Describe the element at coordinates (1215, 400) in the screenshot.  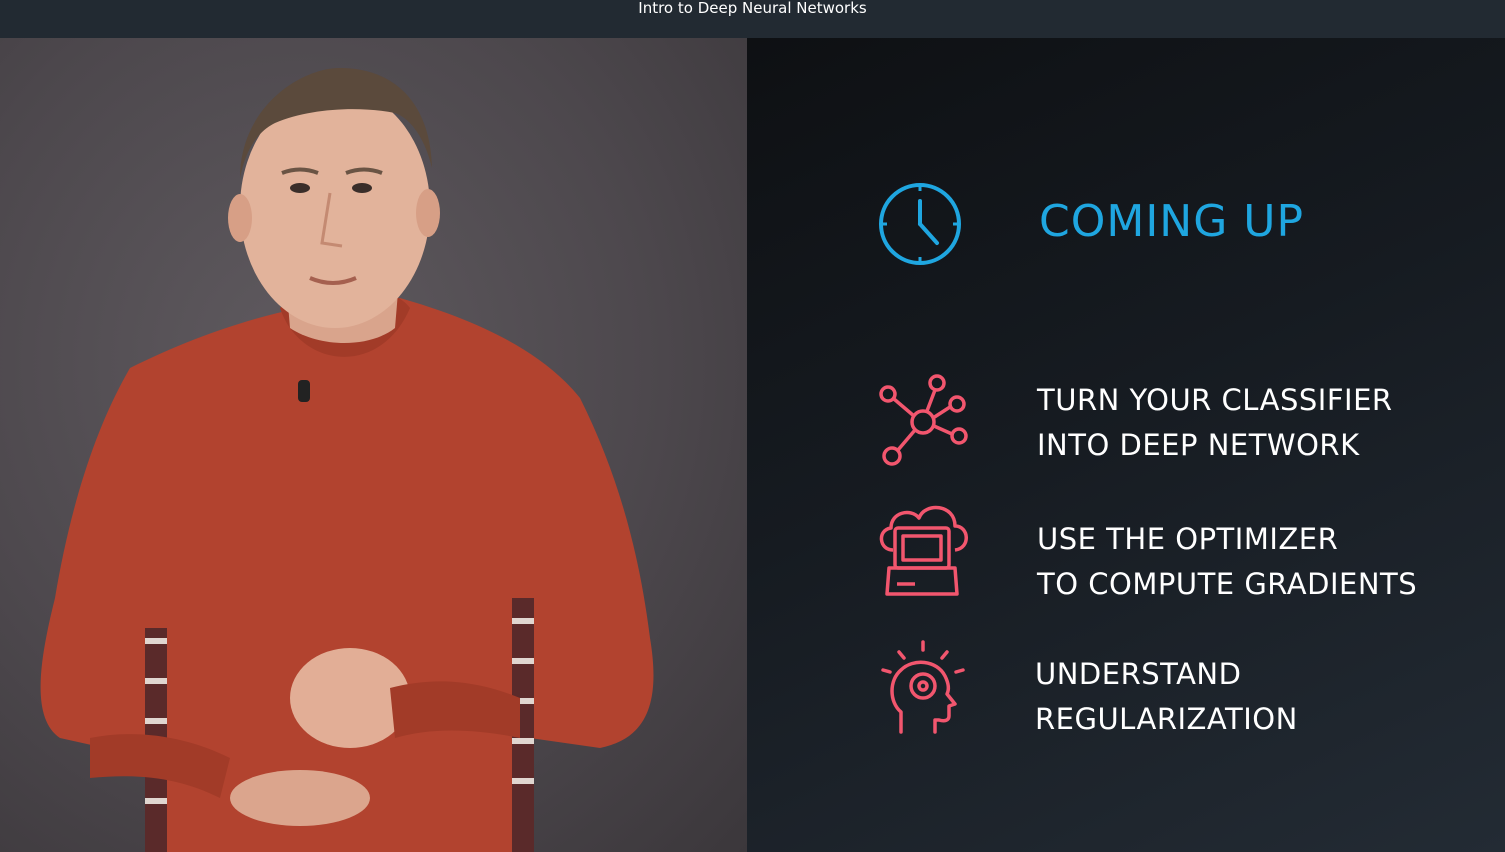
I see `item-1-line-1: TURN YOUR CLASSIFIER` at that location.